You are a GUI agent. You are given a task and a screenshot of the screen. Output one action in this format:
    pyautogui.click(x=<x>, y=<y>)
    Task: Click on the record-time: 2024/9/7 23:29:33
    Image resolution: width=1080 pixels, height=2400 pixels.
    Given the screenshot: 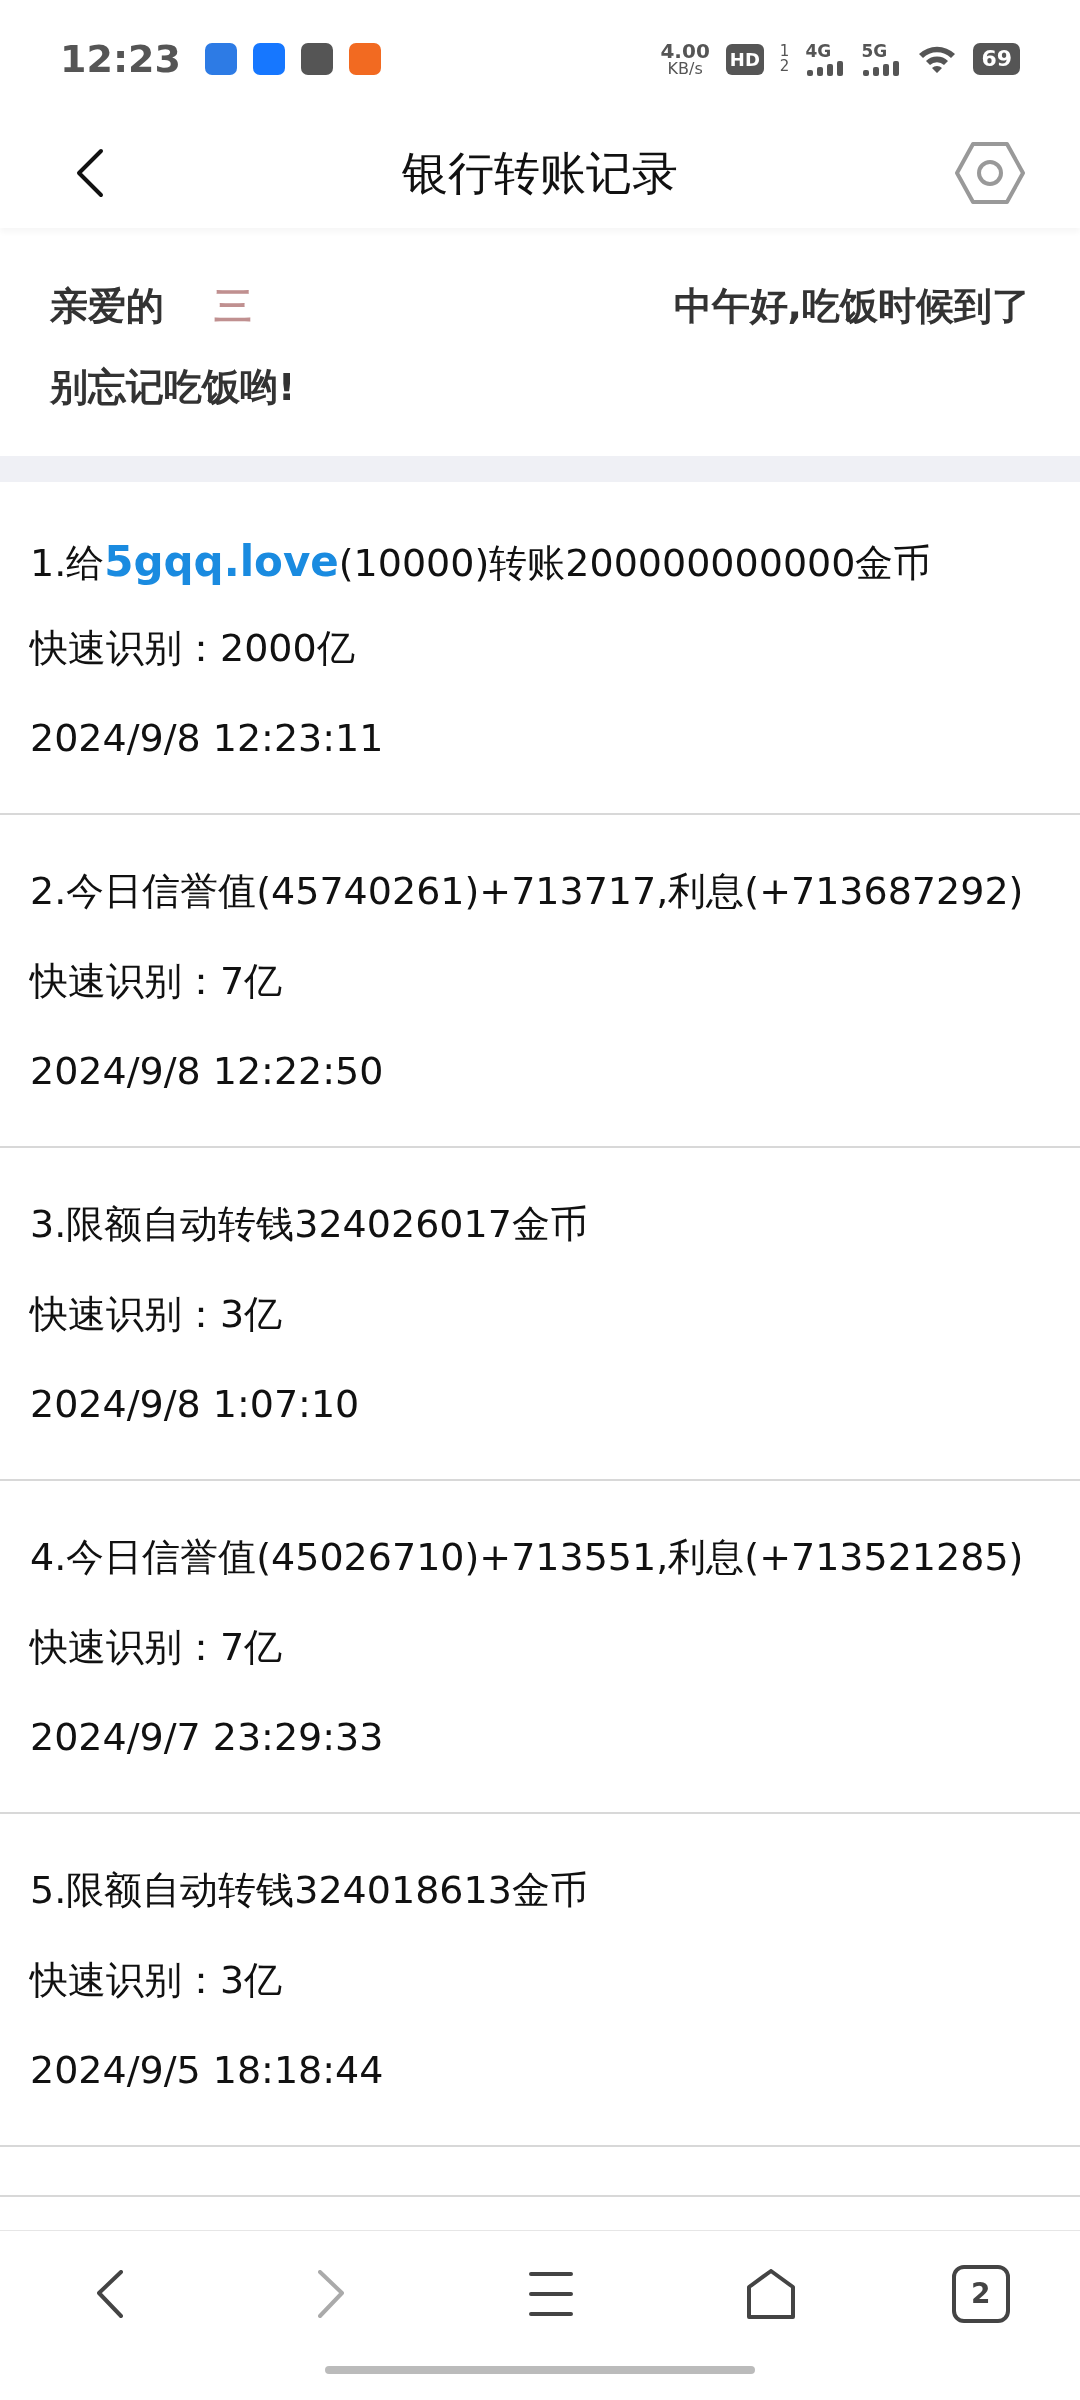 What is the action you would take?
    pyautogui.click(x=207, y=1737)
    